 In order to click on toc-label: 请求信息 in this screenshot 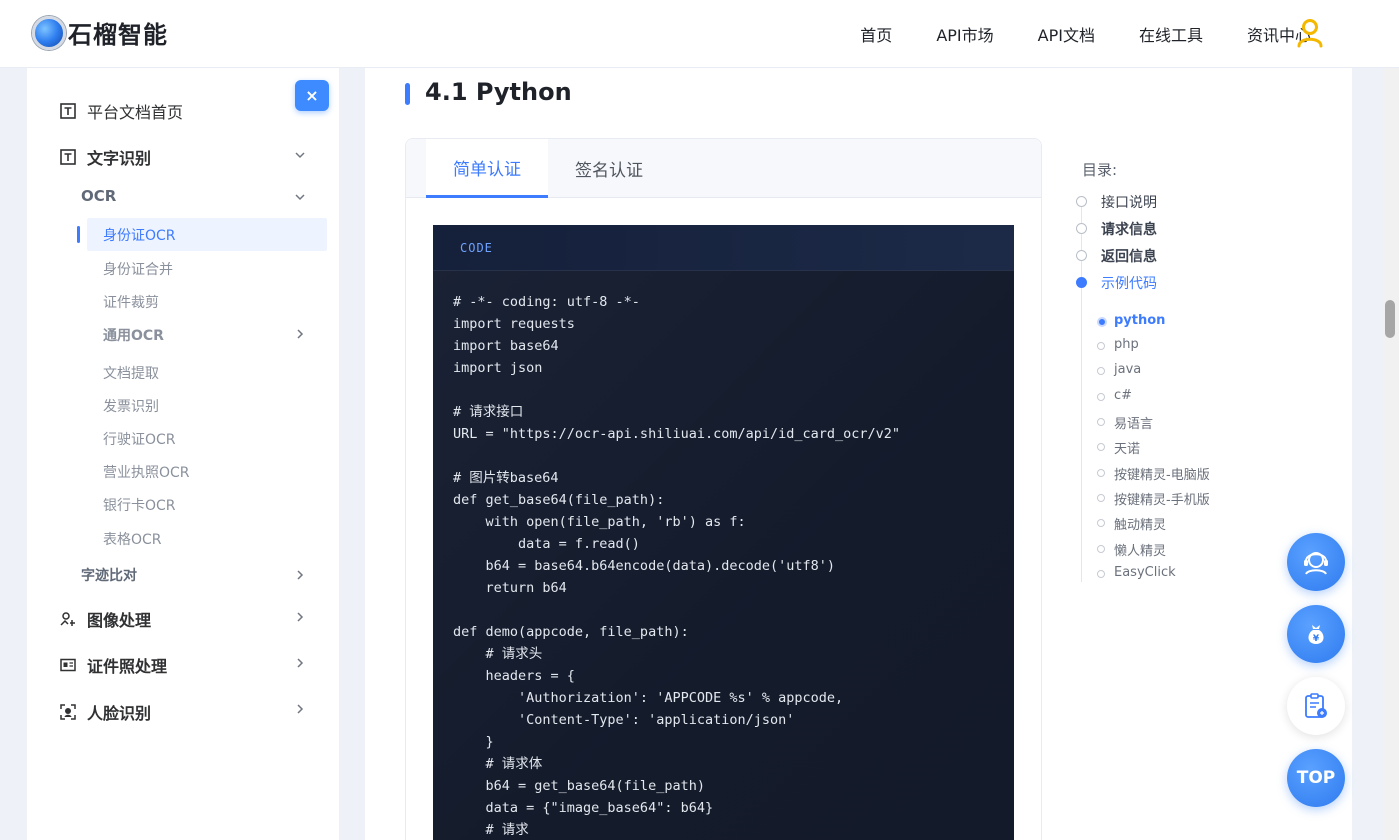, I will do `click(1129, 230)`.